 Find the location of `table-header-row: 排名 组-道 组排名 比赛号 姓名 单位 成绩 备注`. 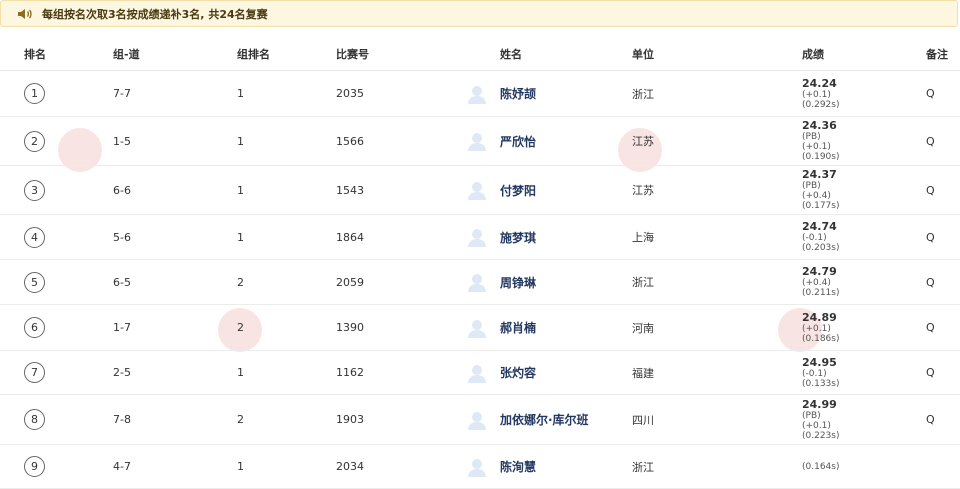

table-header-row: 排名 组-道 组排名 比赛号 姓名 单位 成绩 备注 is located at coordinates (480, 54).